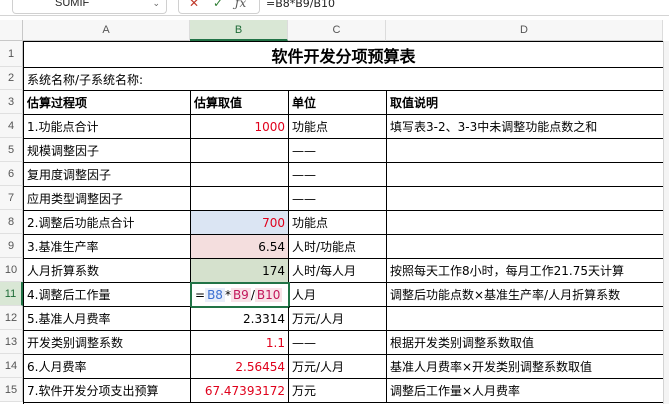 The height and width of the screenshot is (404, 669). I want to click on item-cell: 5.基准人月费率, so click(107, 319).